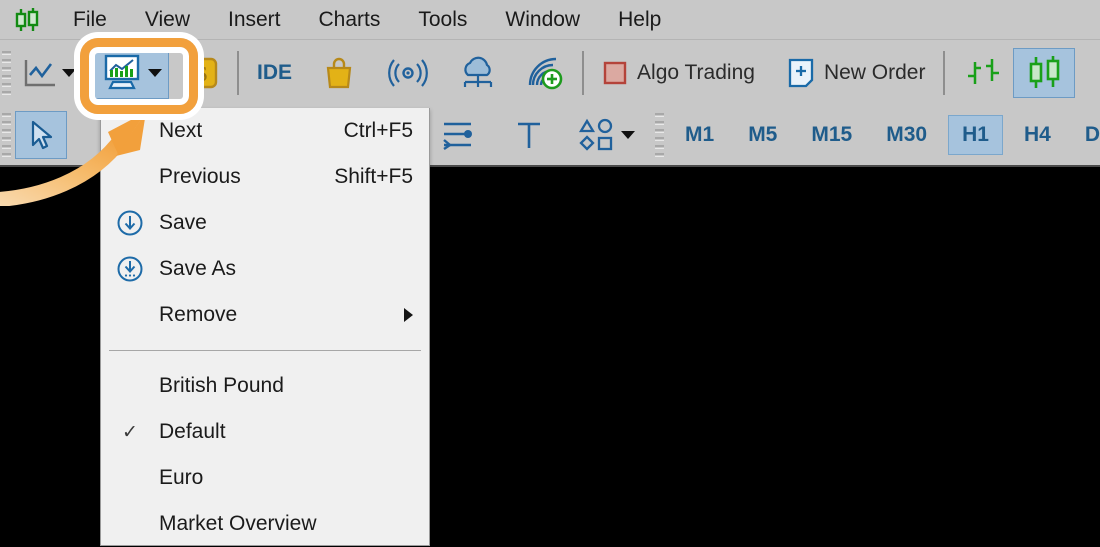 This screenshot has width=1100, height=547. I want to click on menu-item-british-pound: British Pound, so click(265, 386).